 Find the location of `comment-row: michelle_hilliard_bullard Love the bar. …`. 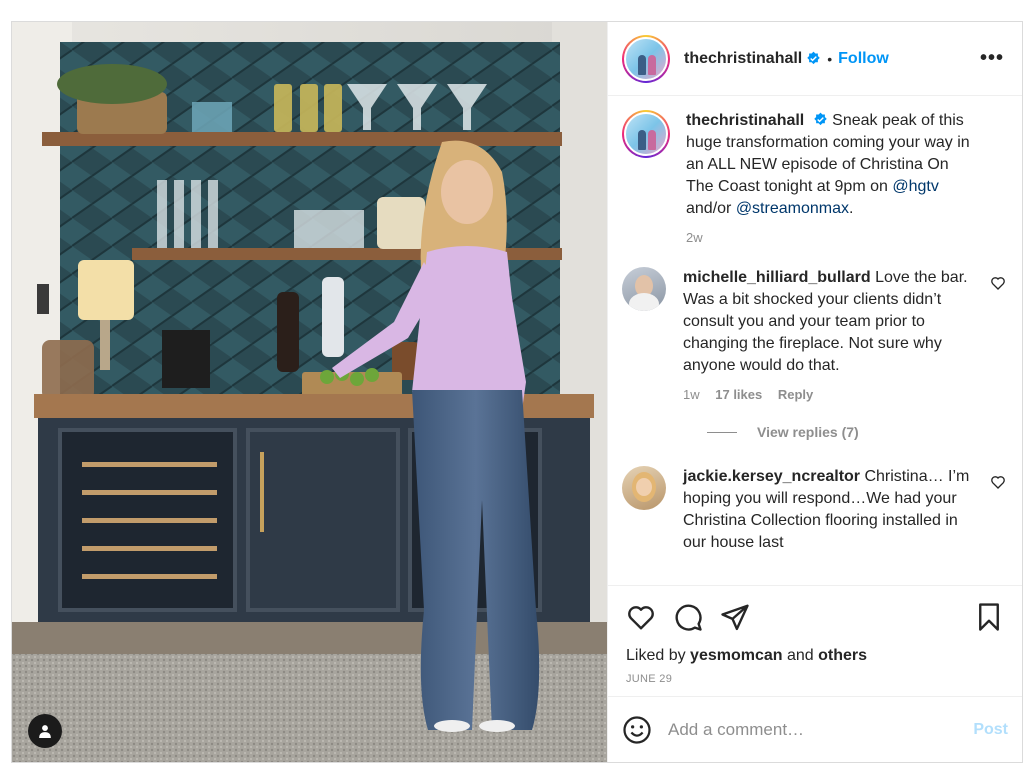

comment-row: michelle_hilliard_bullard Love the bar. … is located at coordinates (814, 334).